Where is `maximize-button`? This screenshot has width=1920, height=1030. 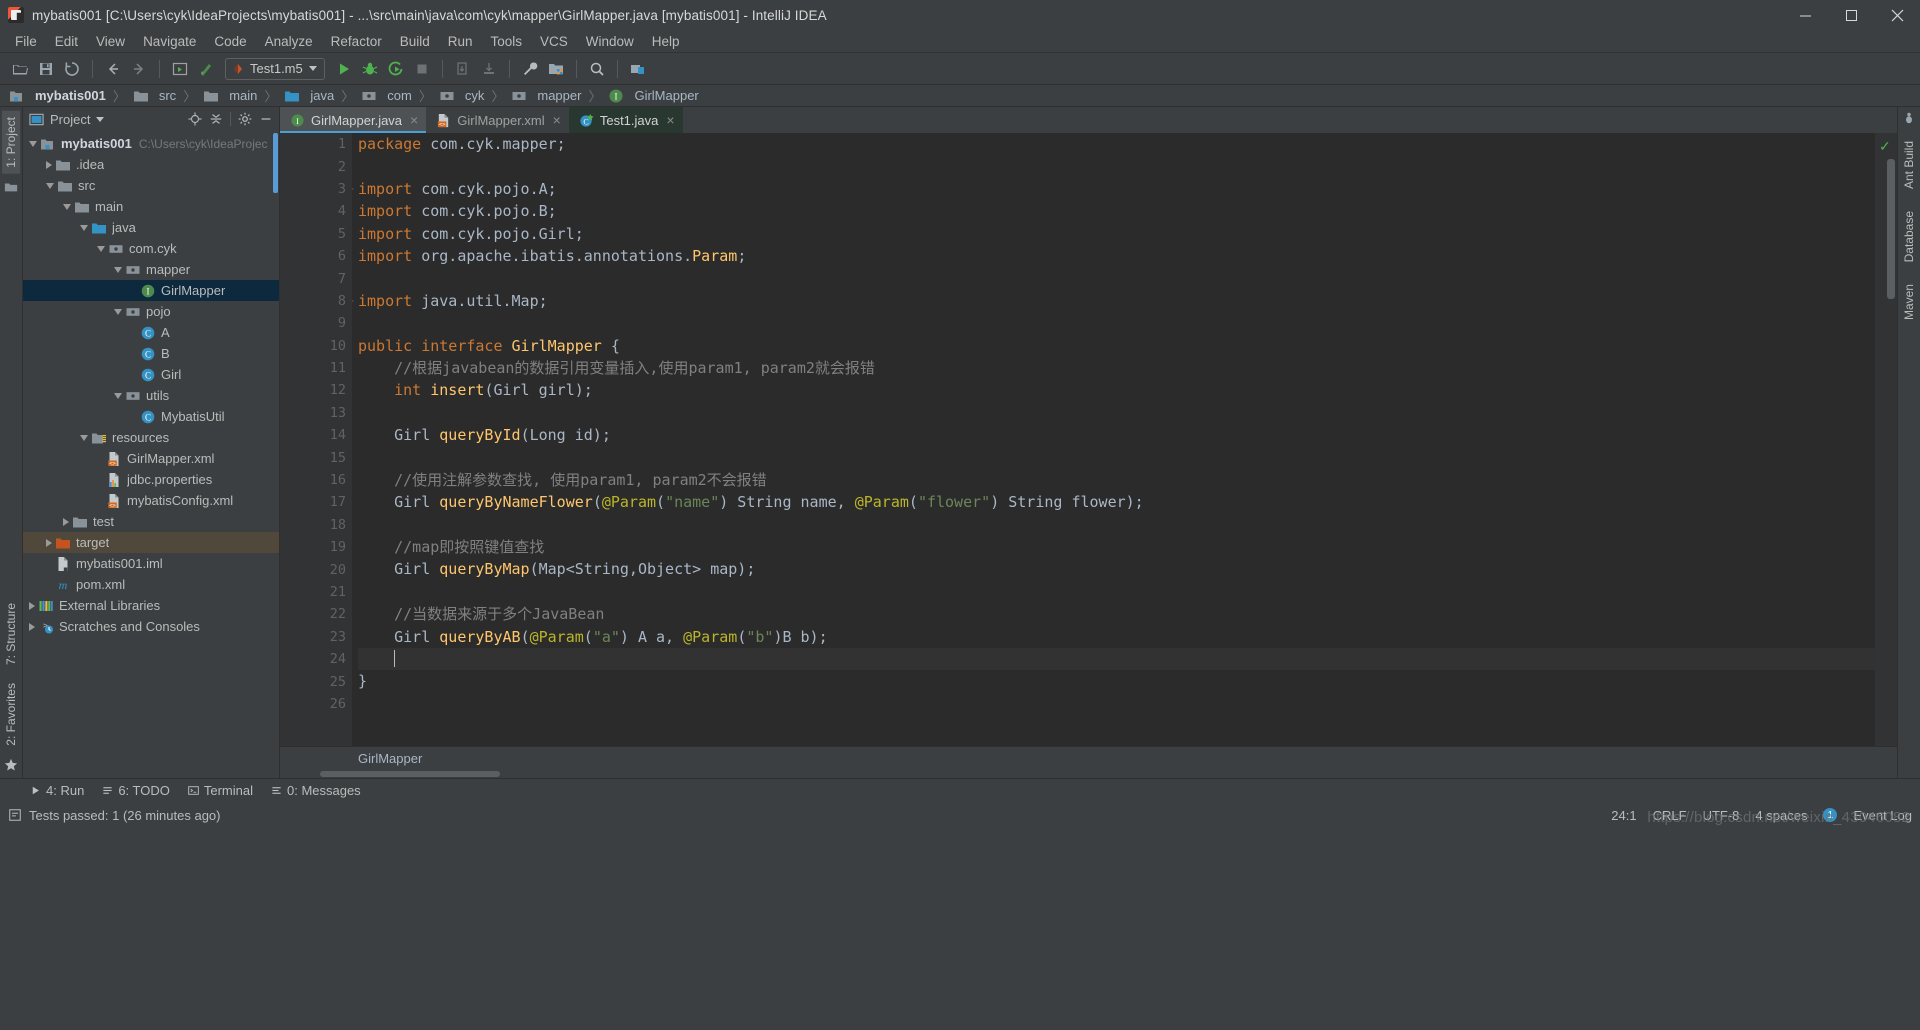
maximize-button is located at coordinates (1851, 15).